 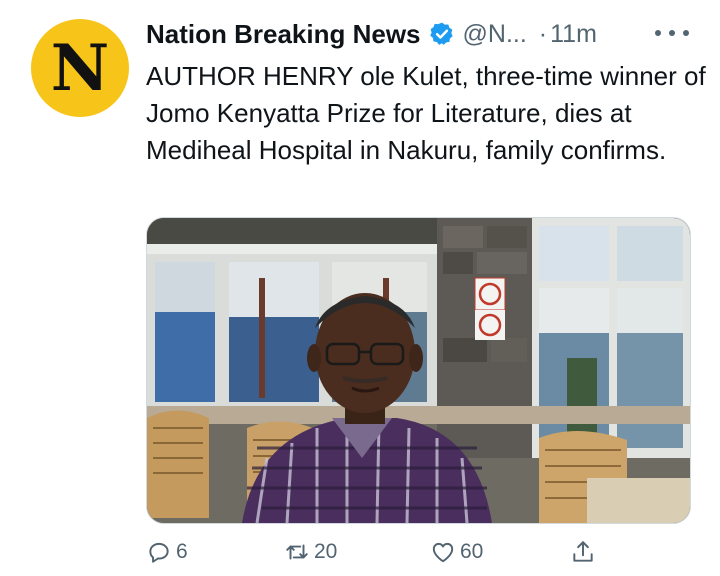 I want to click on share-button, so click(x=583, y=552).